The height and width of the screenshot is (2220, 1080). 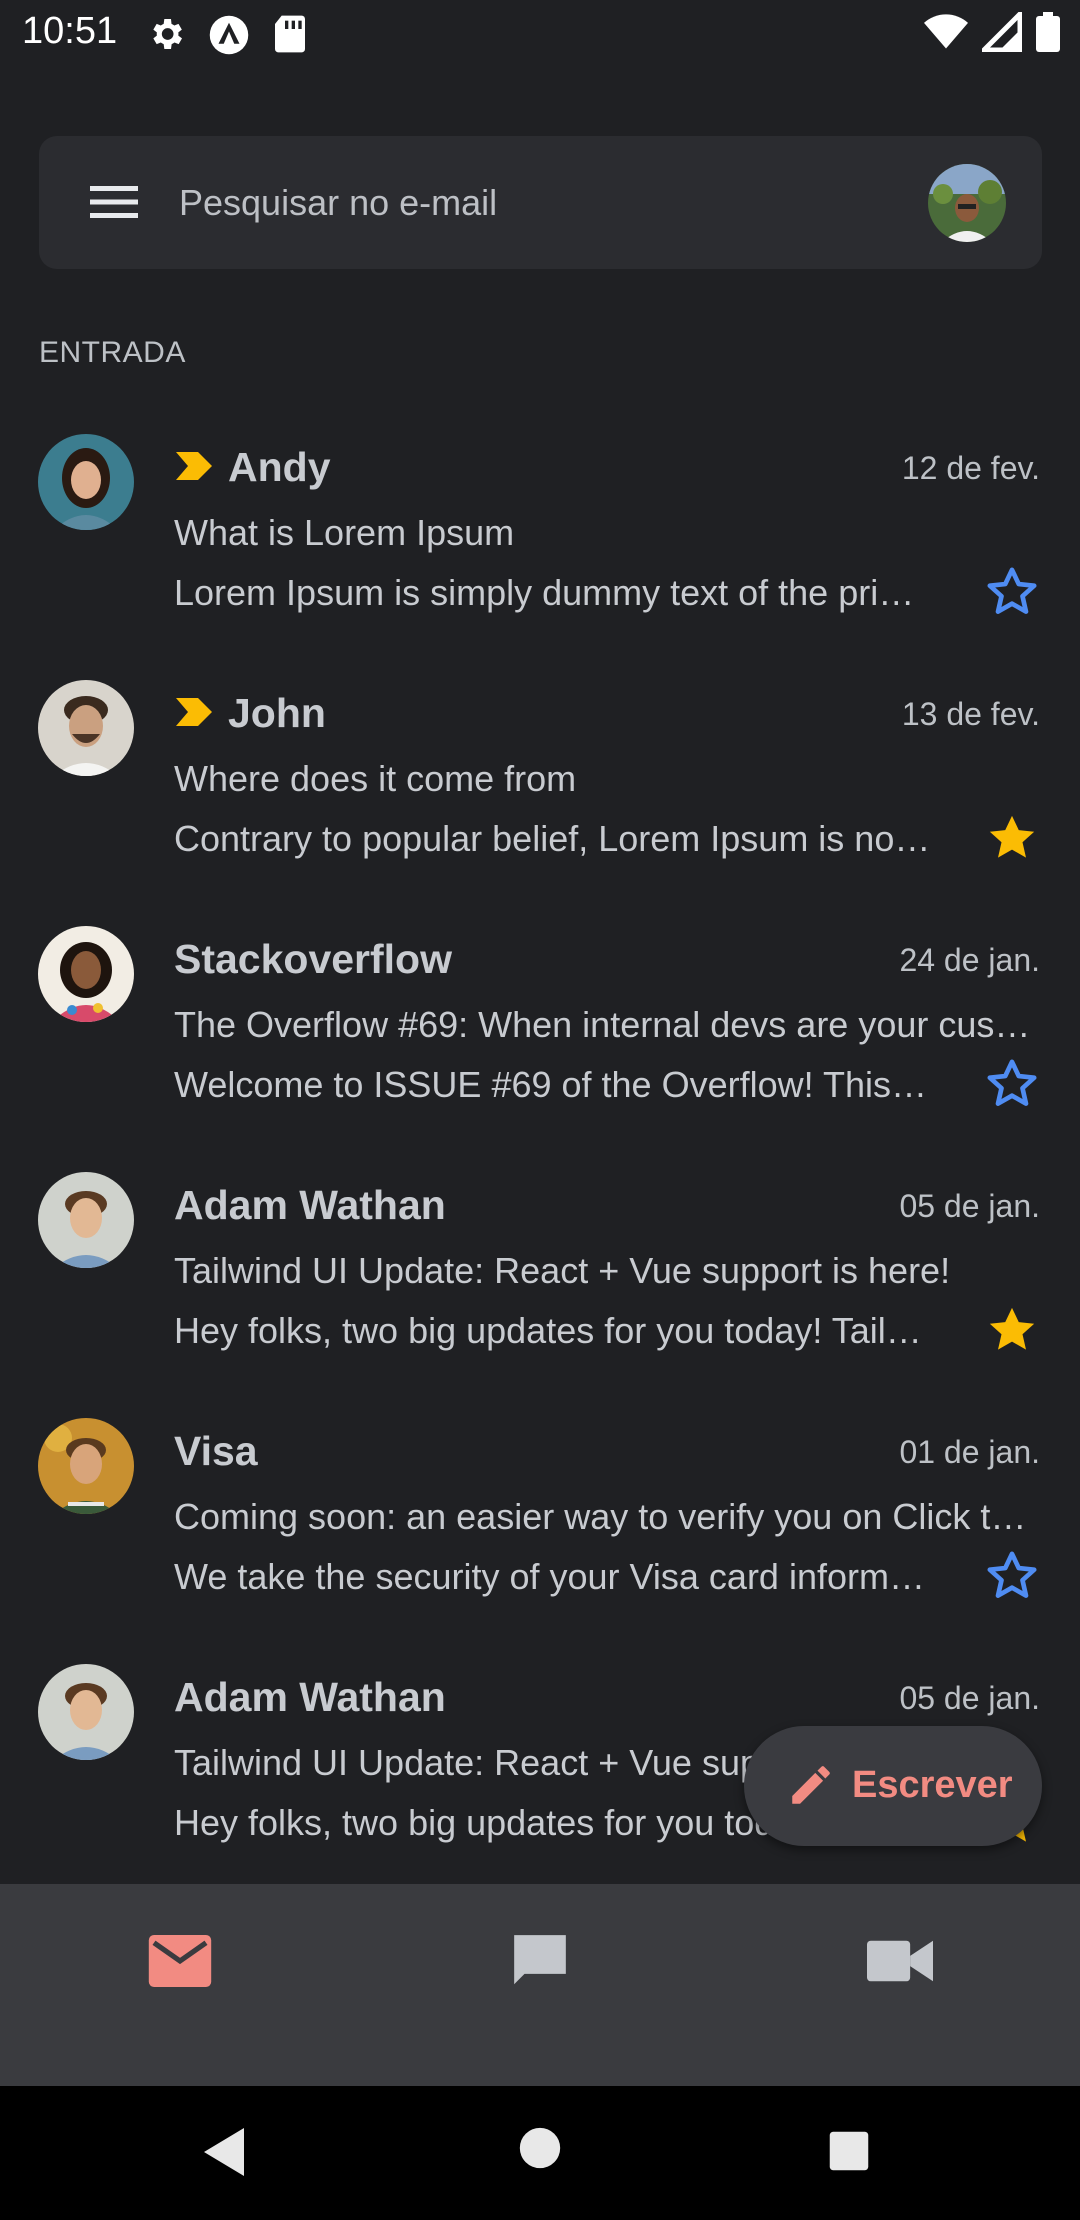 I want to click on email-date: 01 de jan., so click(x=969, y=1452).